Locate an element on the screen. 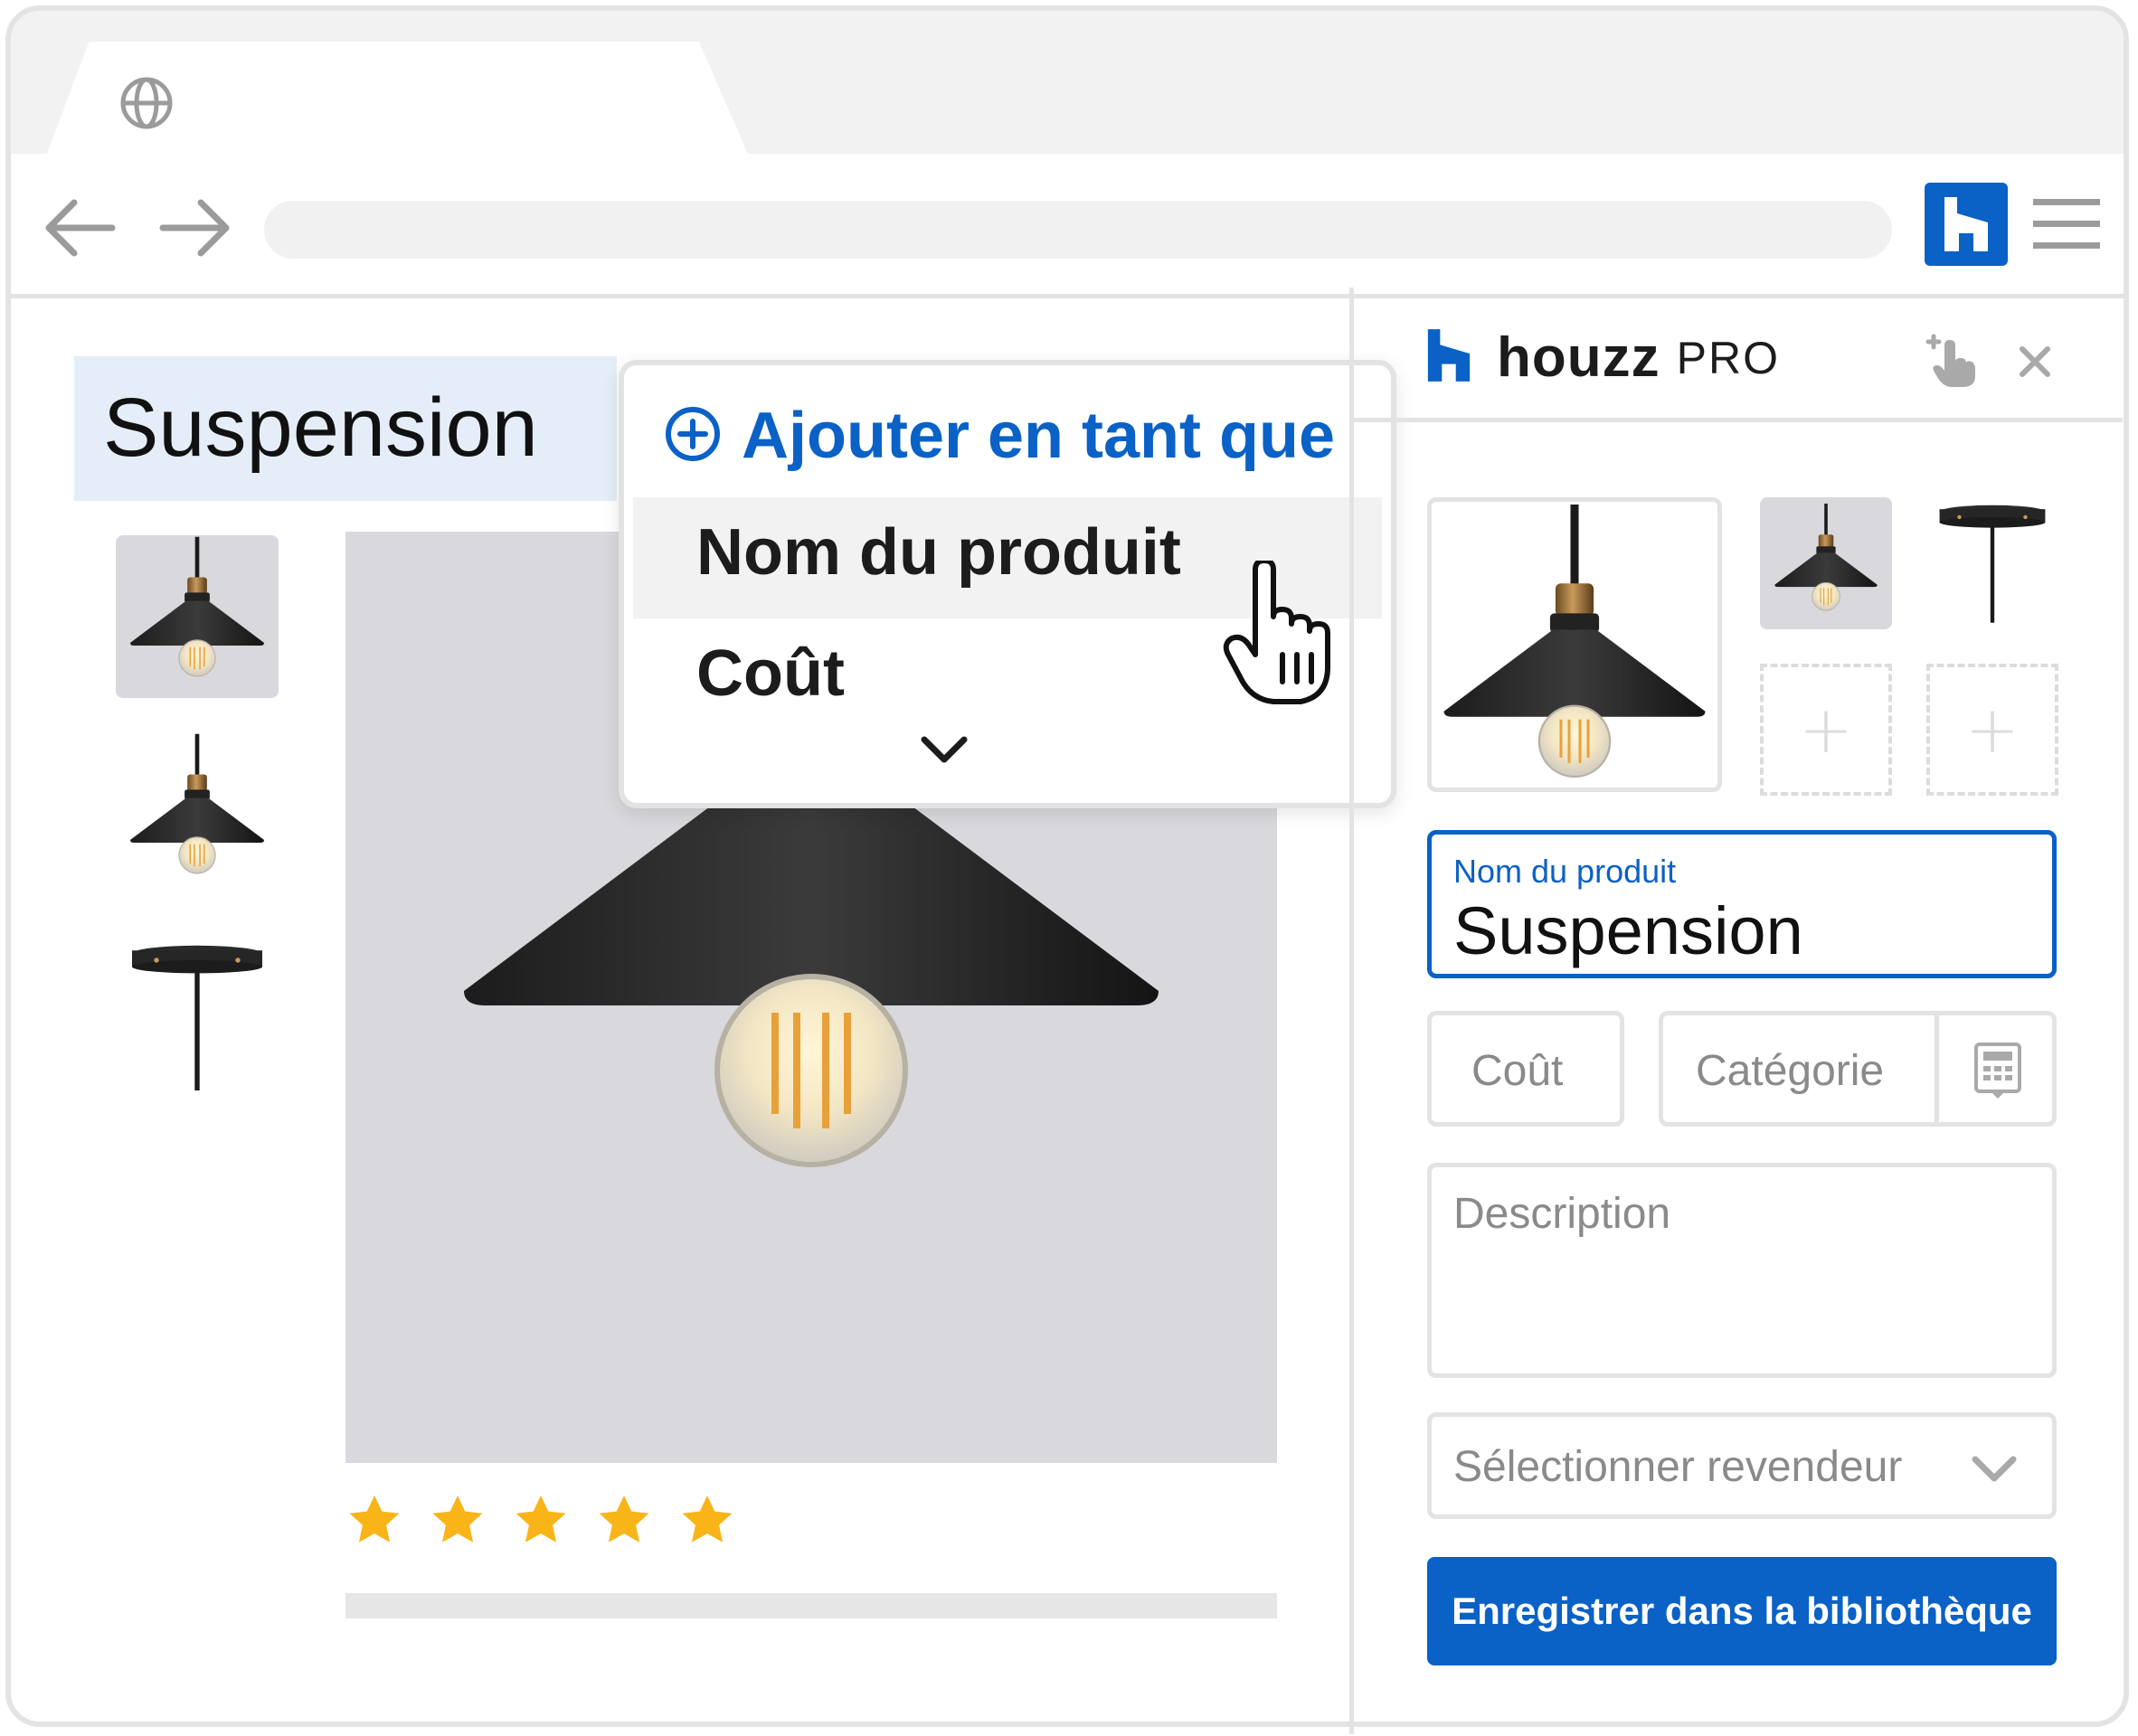 This screenshot has width=2138, height=1736. product-name-field-value: Suspension is located at coordinates (1628, 931).